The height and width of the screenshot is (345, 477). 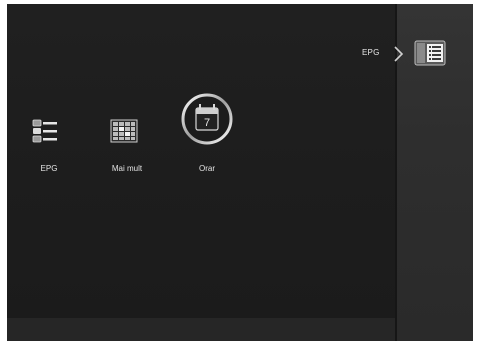 I want to click on menu-item-label: Orar, so click(x=207, y=168).